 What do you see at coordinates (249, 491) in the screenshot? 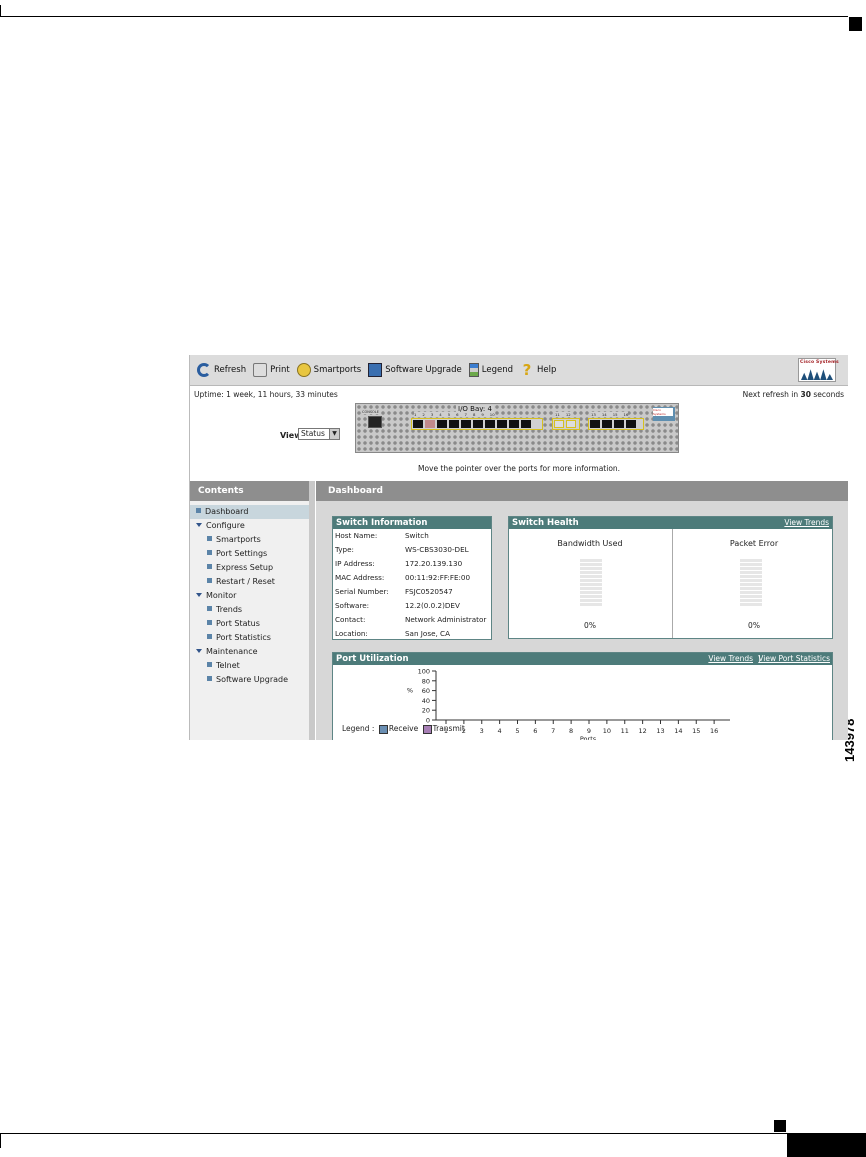
I see `sidebar-title: Contents` at bounding box center [249, 491].